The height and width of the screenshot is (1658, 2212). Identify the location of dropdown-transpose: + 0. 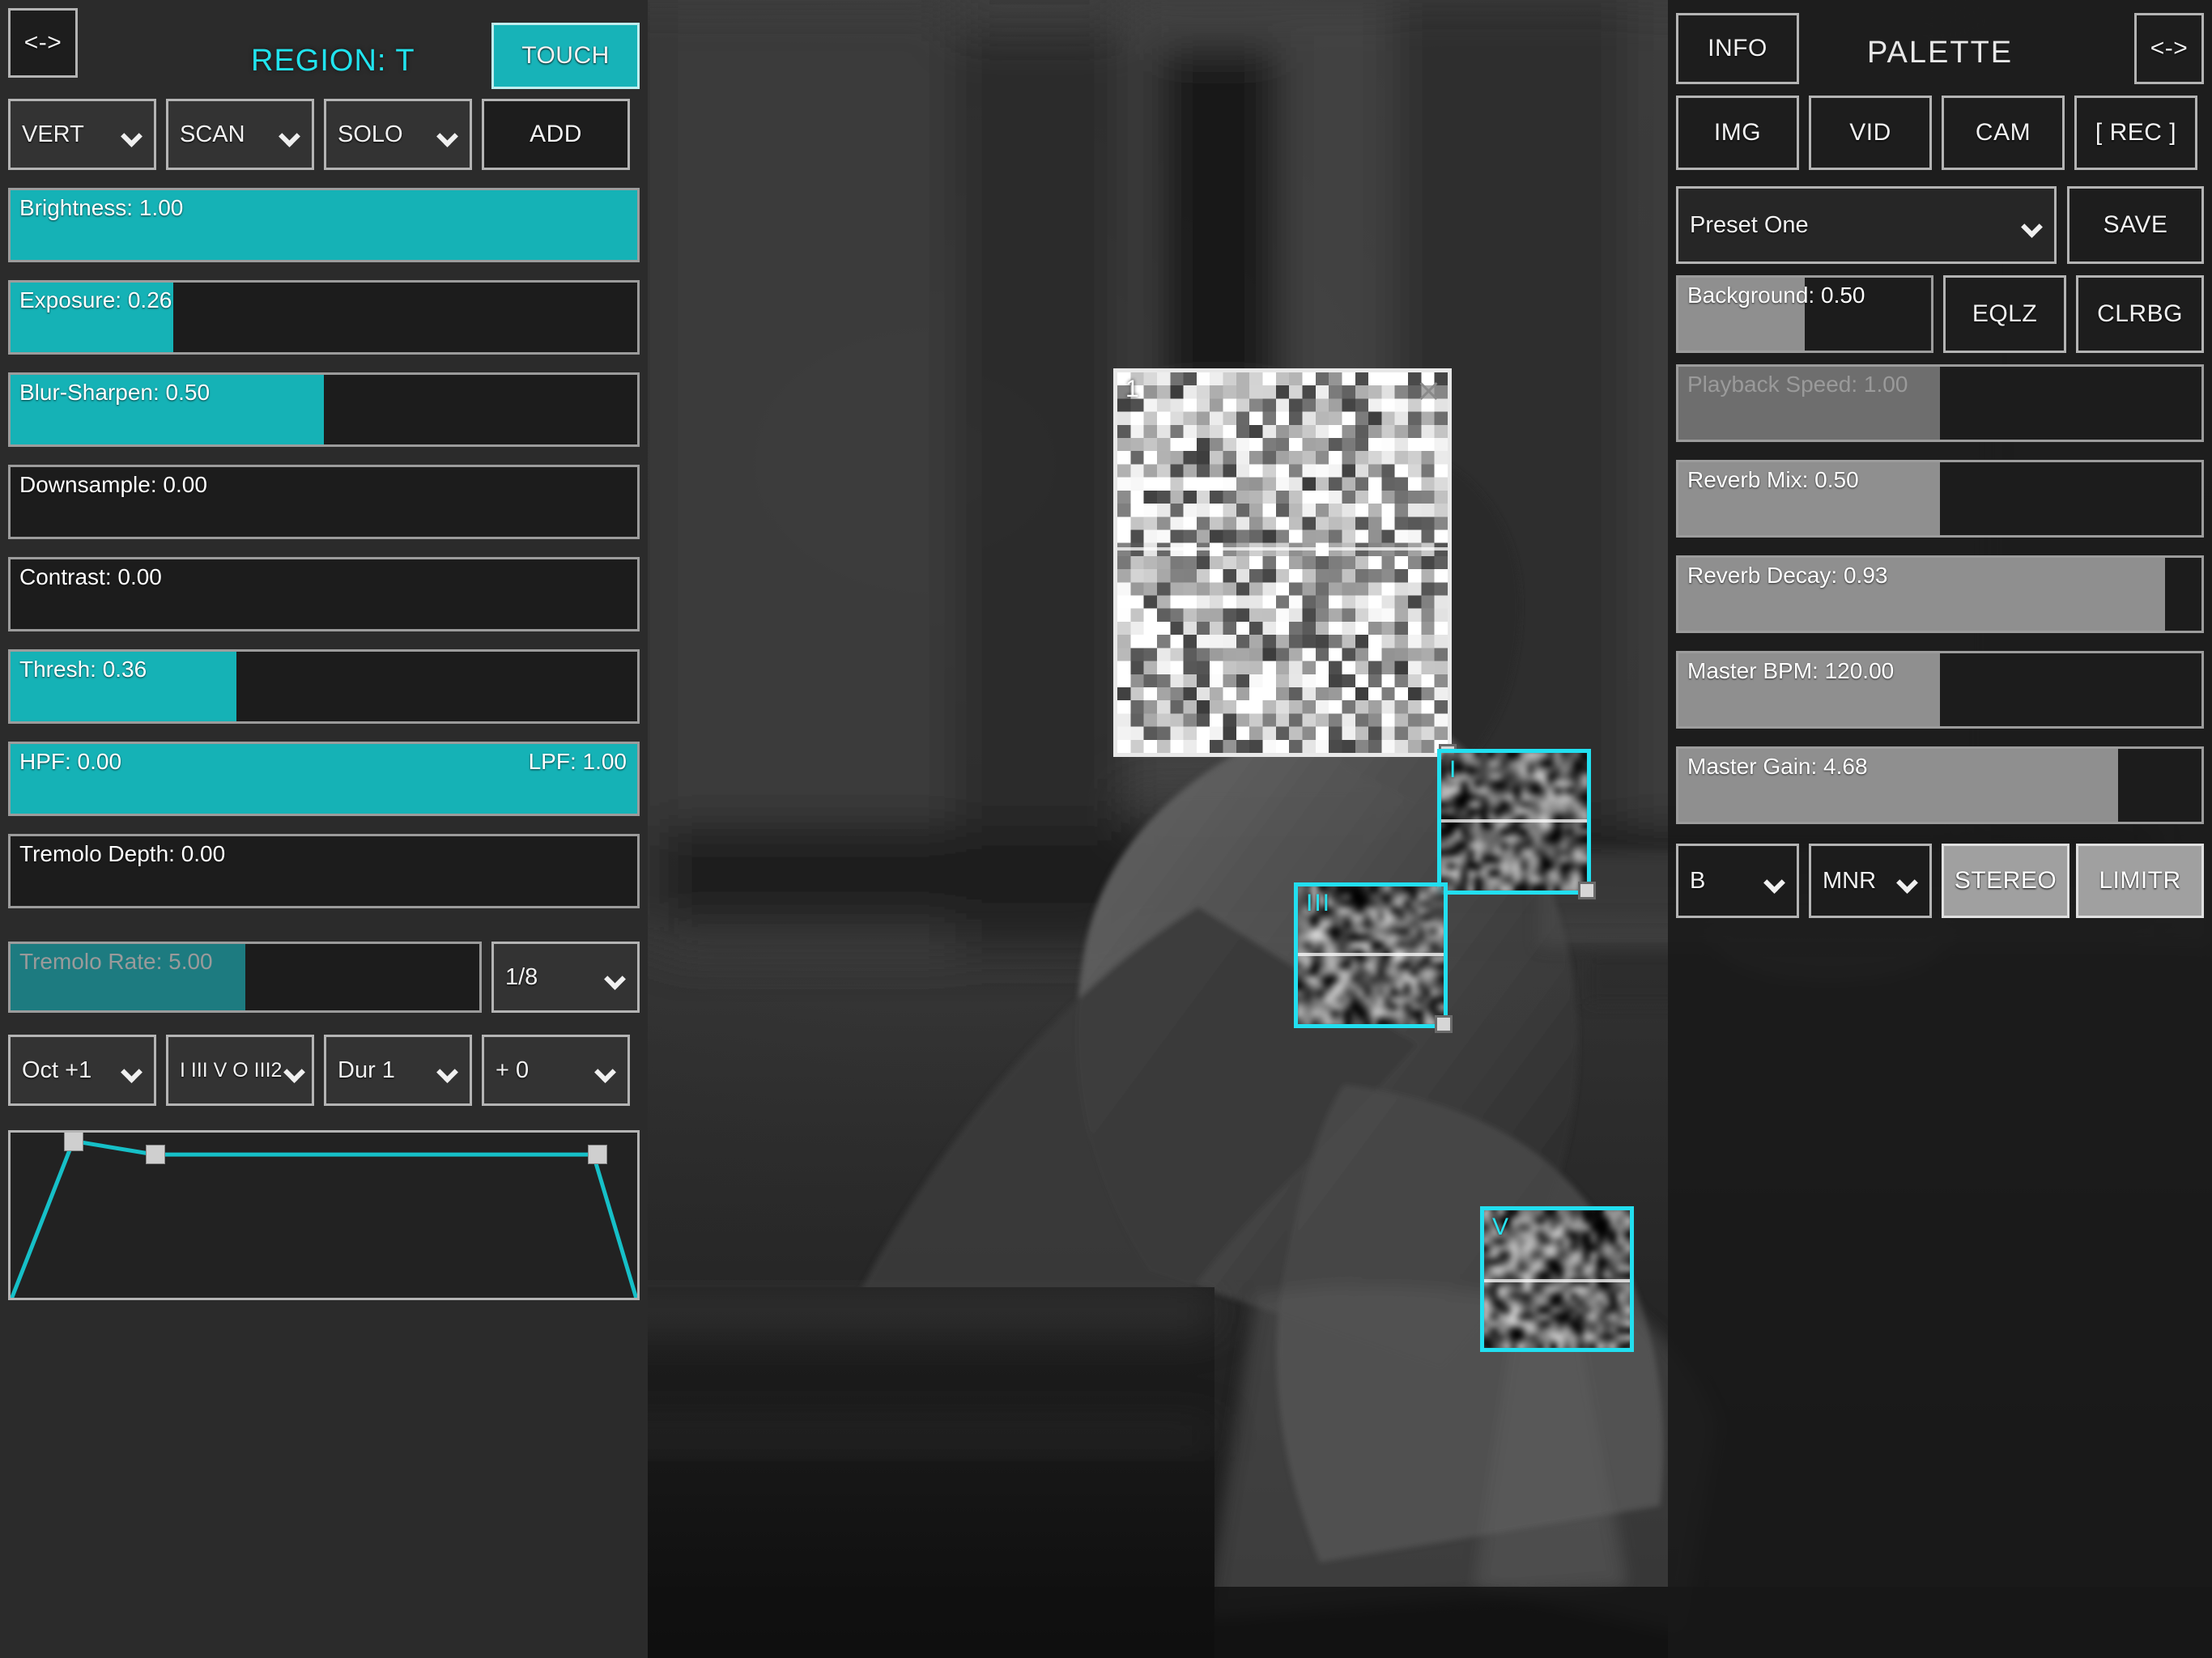
(556, 1070).